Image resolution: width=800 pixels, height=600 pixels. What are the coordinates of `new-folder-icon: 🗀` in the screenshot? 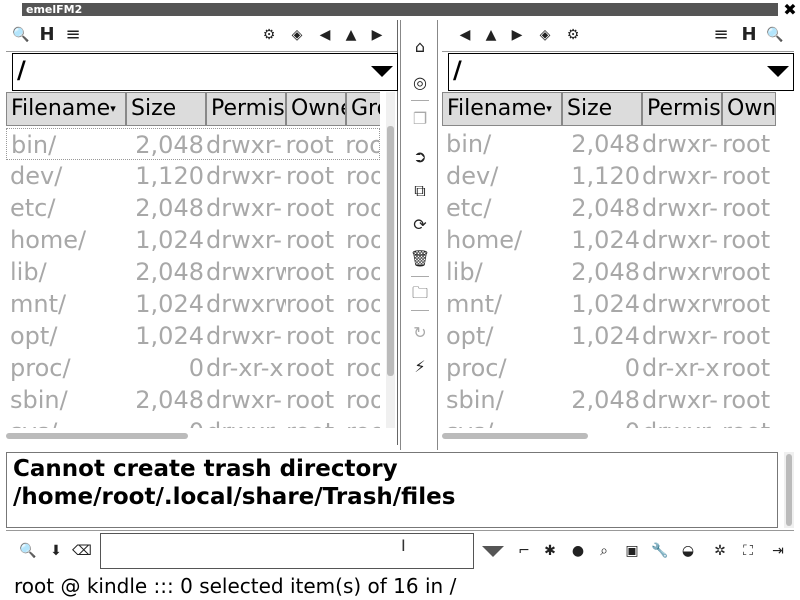 It's located at (420, 293).